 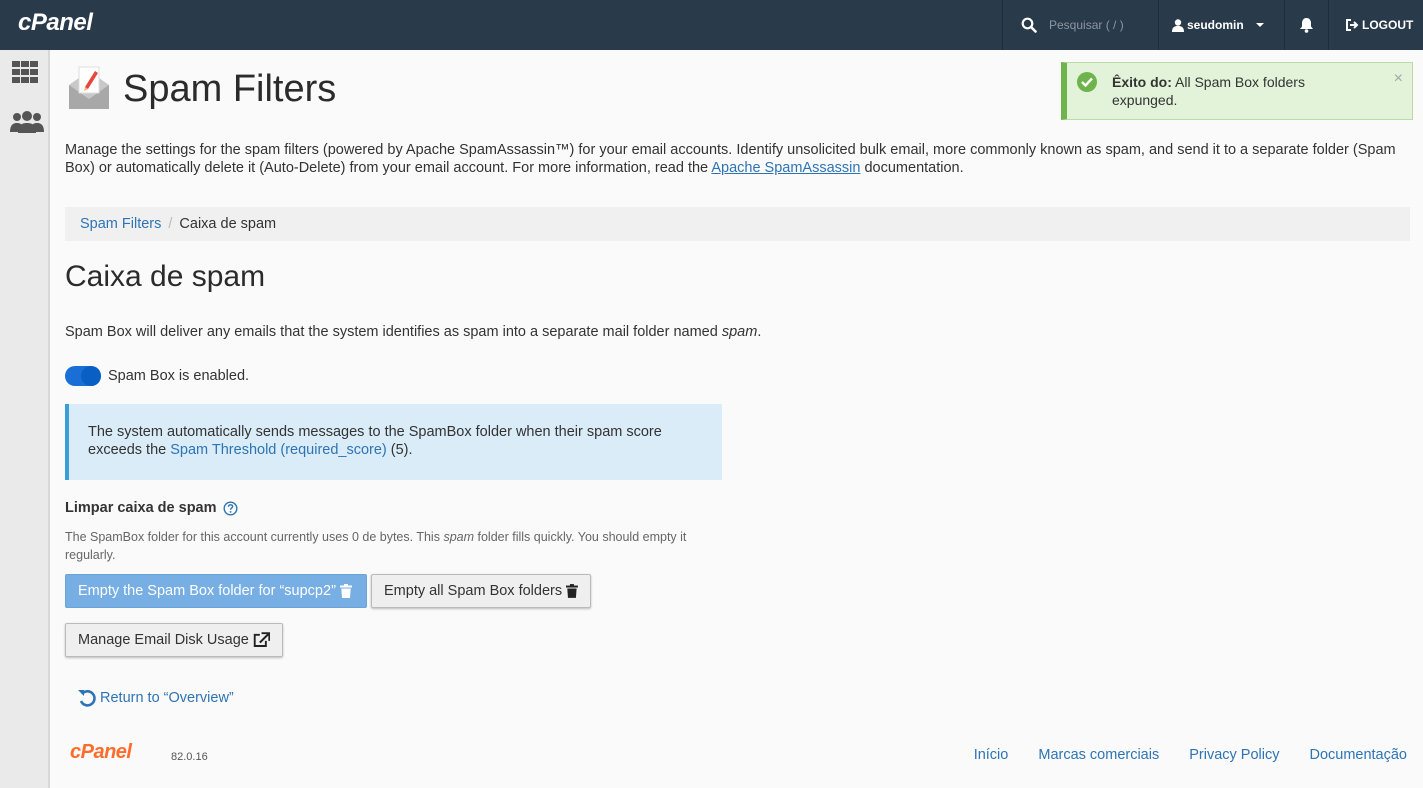 What do you see at coordinates (120, 224) in the screenshot?
I see `breadcrumb-spam-filters: Spam Filters` at bounding box center [120, 224].